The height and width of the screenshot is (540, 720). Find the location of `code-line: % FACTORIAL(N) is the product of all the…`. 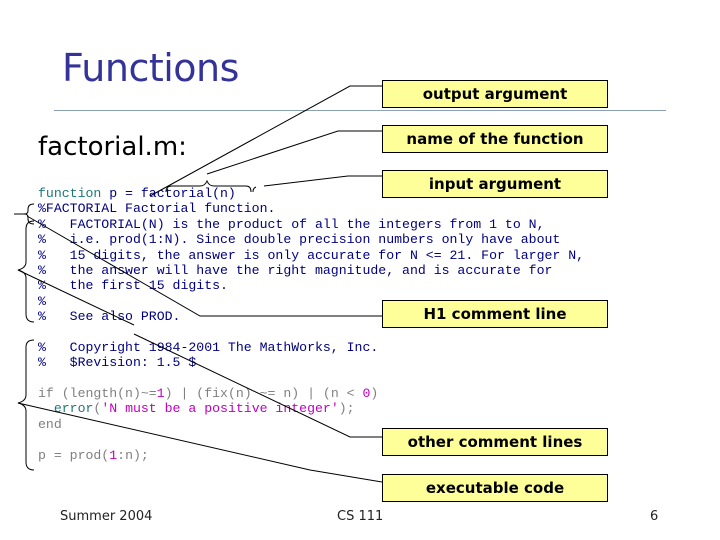

code-line: % FACTORIAL(N) is the product of all the… is located at coordinates (311, 224).